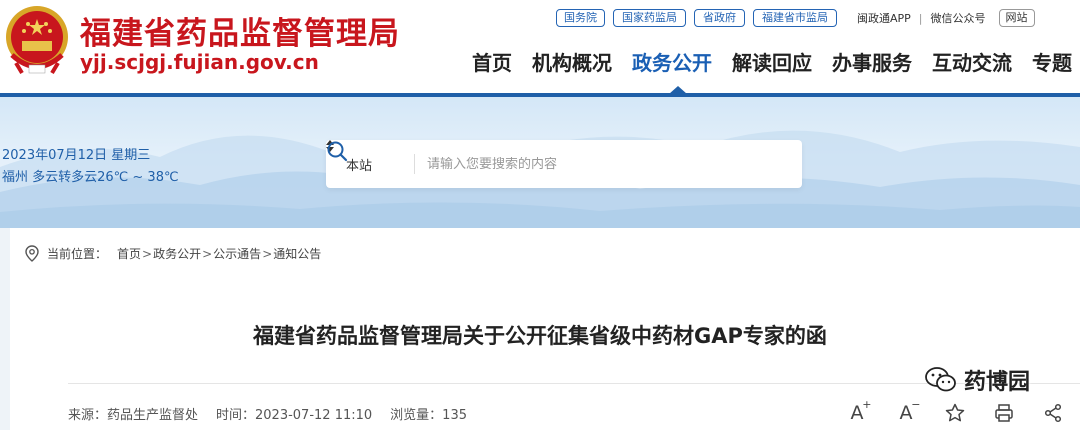 The height and width of the screenshot is (430, 1080). Describe the element at coordinates (997, 382) in the screenshot. I see `watermark-text: 药博园` at that location.